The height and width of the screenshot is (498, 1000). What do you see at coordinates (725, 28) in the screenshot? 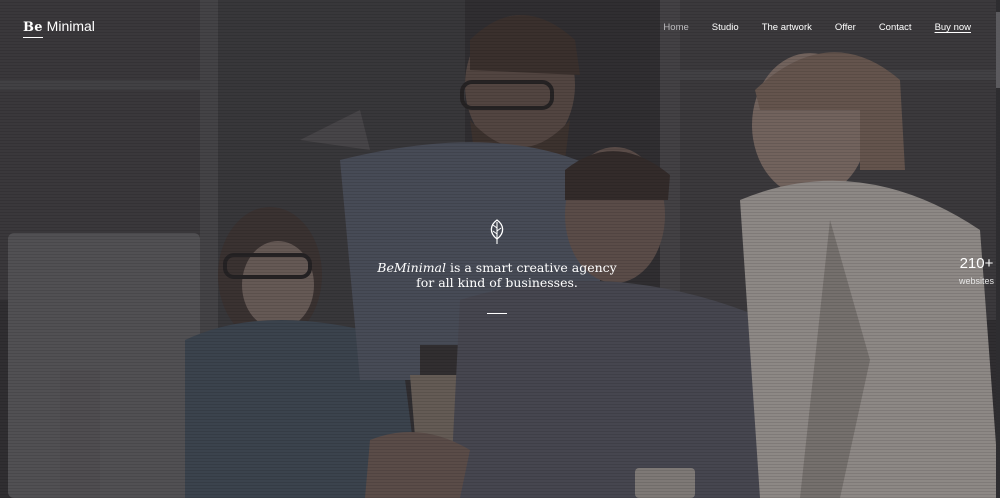
I see `nav-studio: Studio` at bounding box center [725, 28].